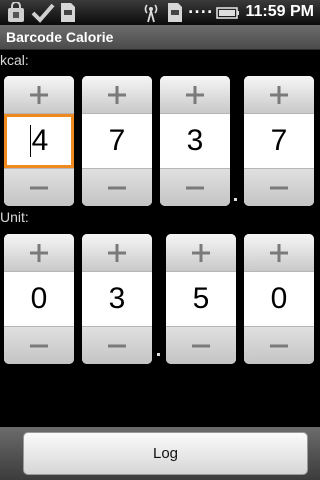 This screenshot has width=320, height=480. I want to click on digit-field: 4, so click(39, 141).